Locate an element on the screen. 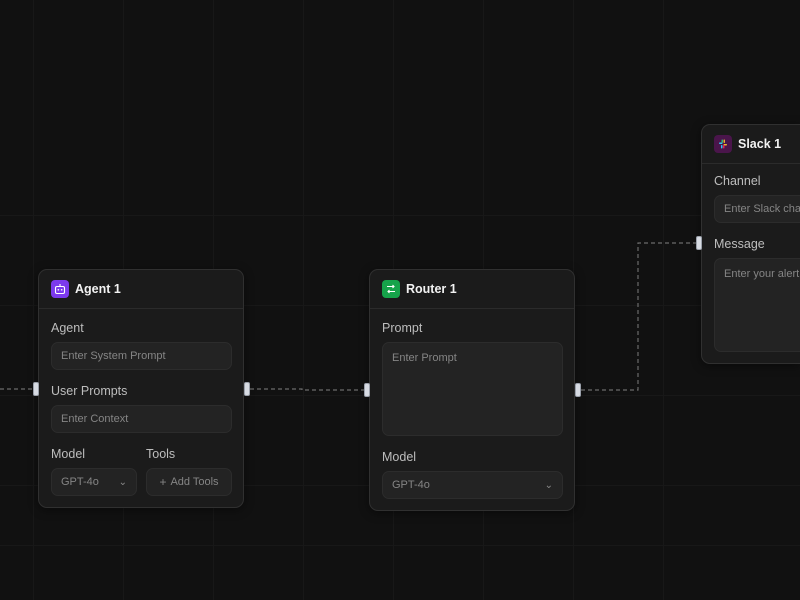 The width and height of the screenshot is (800, 600). tools-label: Tools is located at coordinates (161, 454).